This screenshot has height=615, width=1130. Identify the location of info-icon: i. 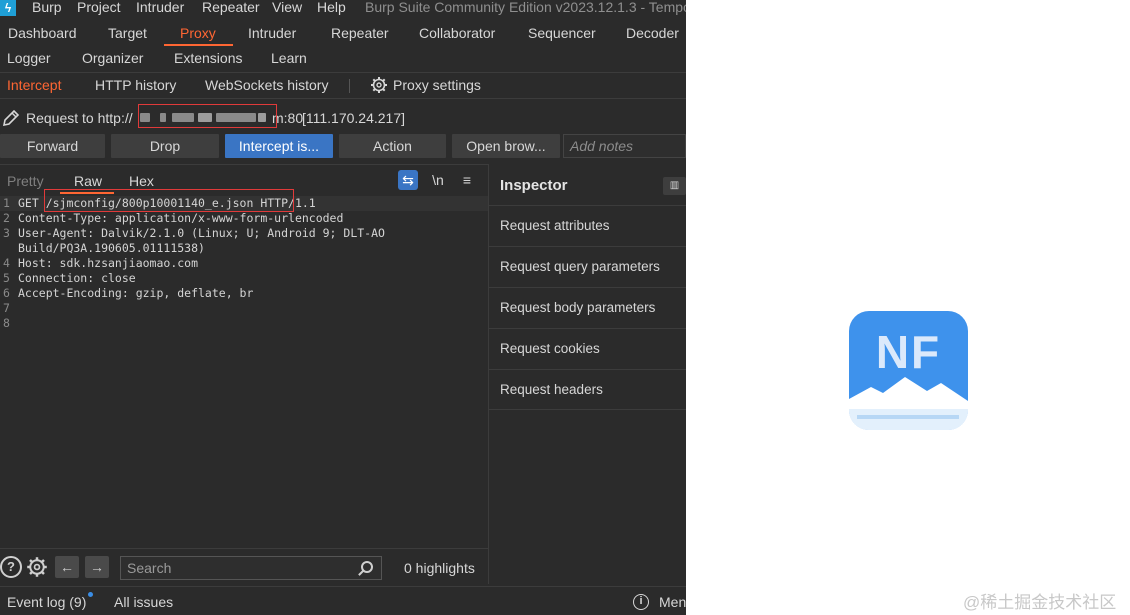
(641, 602).